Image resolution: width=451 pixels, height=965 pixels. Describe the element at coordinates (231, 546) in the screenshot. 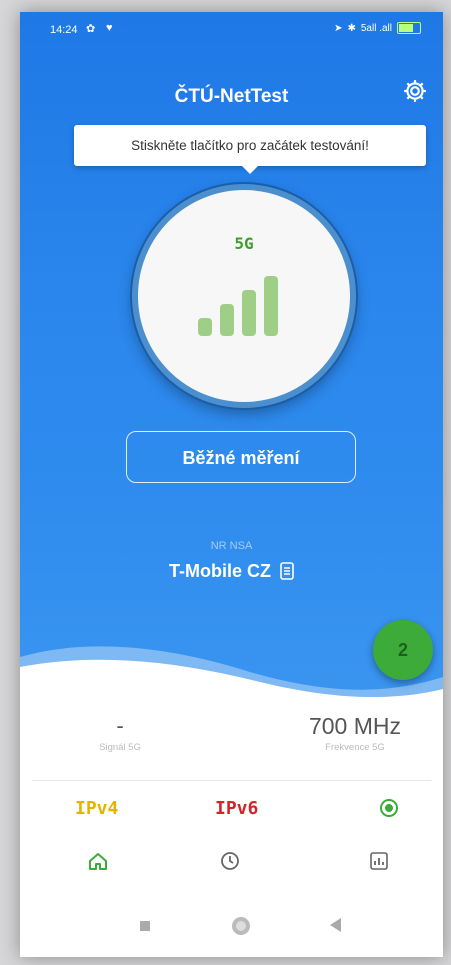

I see `network-type-label: NR NSA` at that location.